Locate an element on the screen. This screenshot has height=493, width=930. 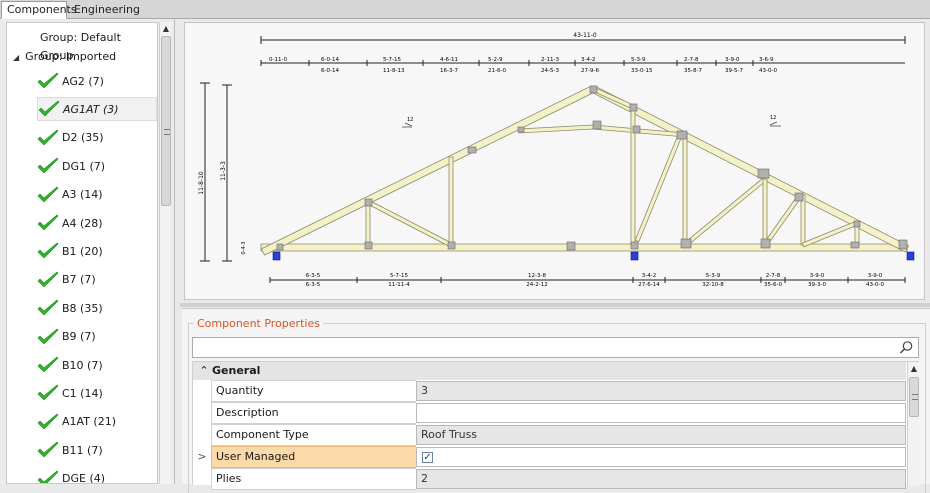
tab-engineering: Engineering is located at coordinates (104, 10).